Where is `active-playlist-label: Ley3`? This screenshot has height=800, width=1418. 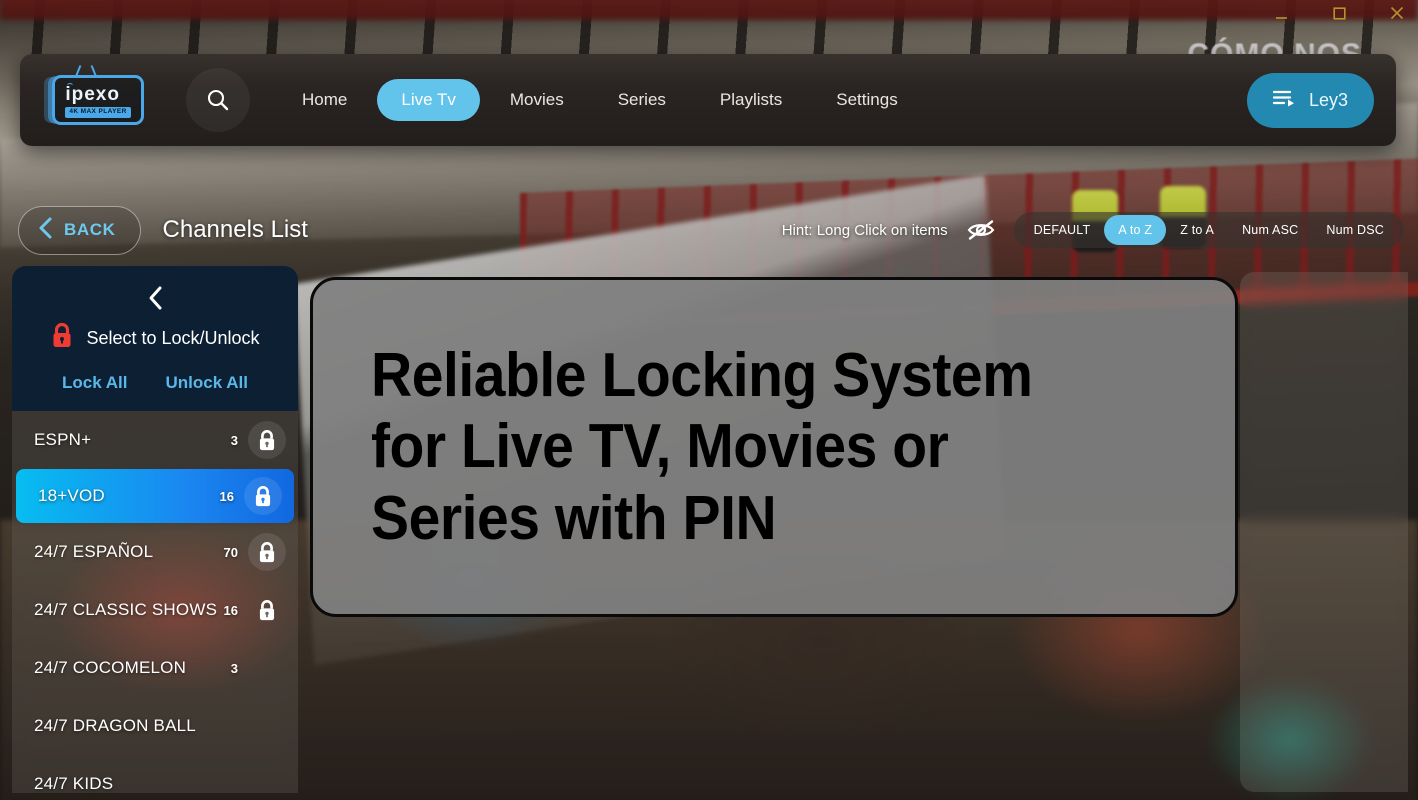
active-playlist-label: Ley3 is located at coordinates (1328, 99).